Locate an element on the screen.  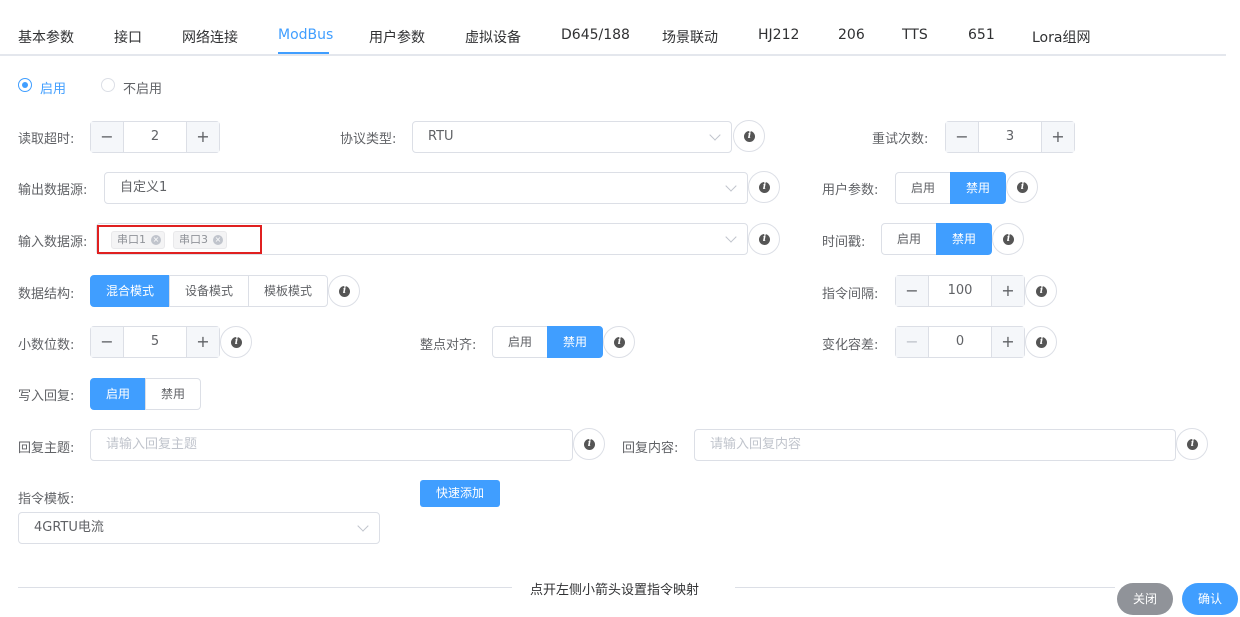
user-params-toggle: 启用 禁用 is located at coordinates (950, 188).